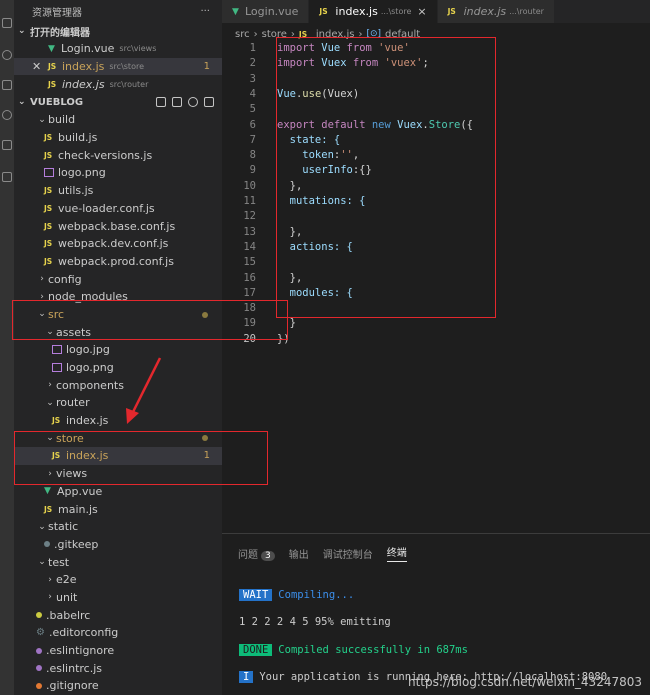  What do you see at coordinates (118, 138) in the screenshot?
I see `tree-item: JS build.js` at bounding box center [118, 138].